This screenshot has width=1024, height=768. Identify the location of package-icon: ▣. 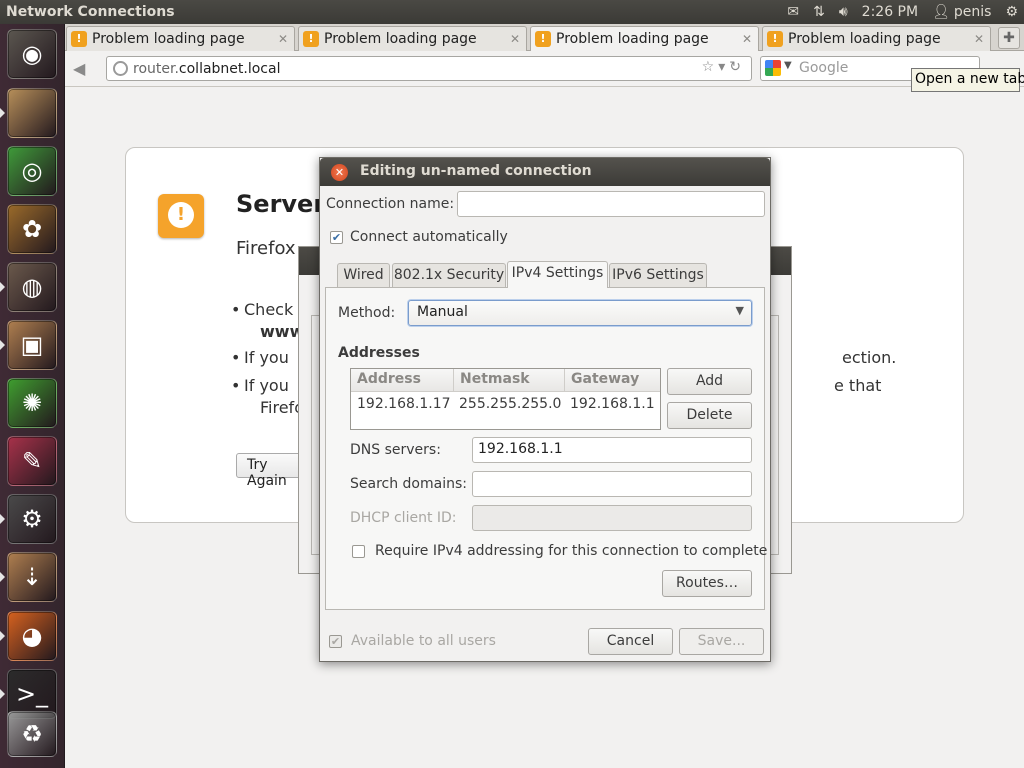
(32, 345).